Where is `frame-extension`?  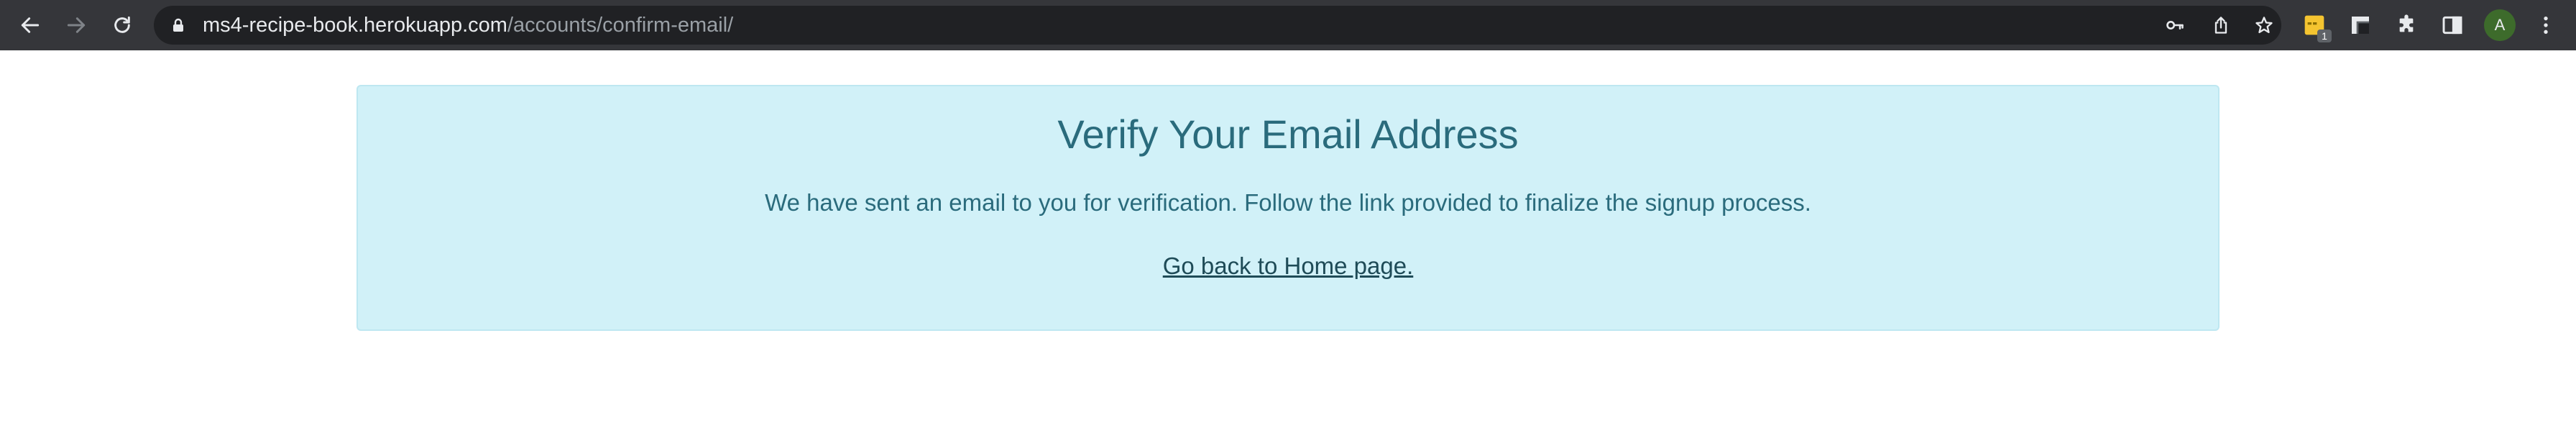
frame-extension is located at coordinates (2360, 25).